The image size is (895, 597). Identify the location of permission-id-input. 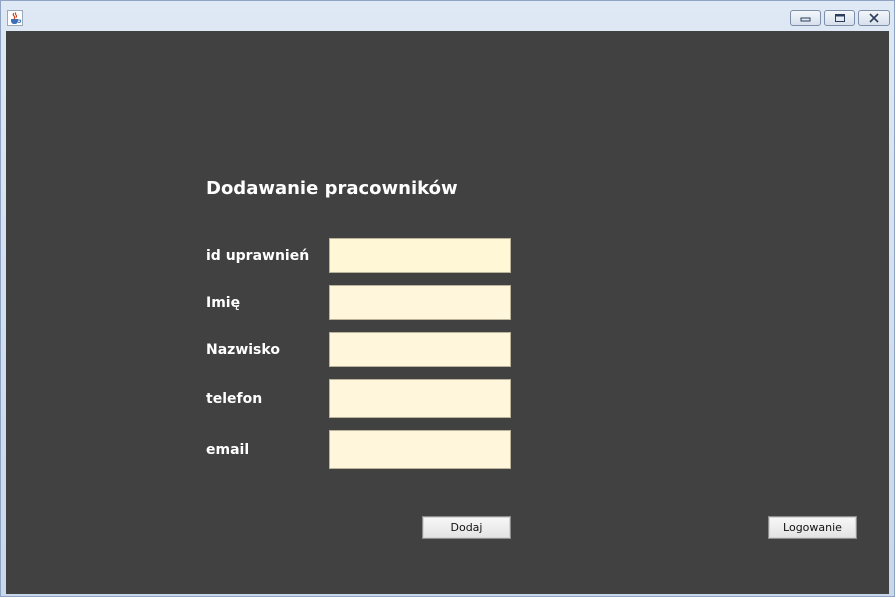
(420, 255).